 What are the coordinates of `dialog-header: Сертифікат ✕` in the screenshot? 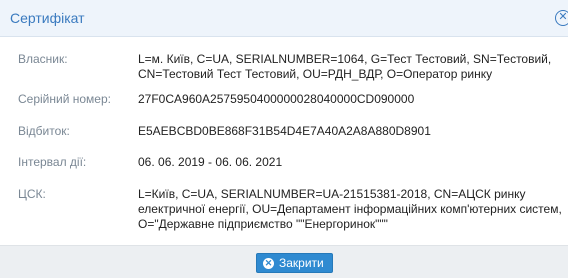 It's located at (284, 18).